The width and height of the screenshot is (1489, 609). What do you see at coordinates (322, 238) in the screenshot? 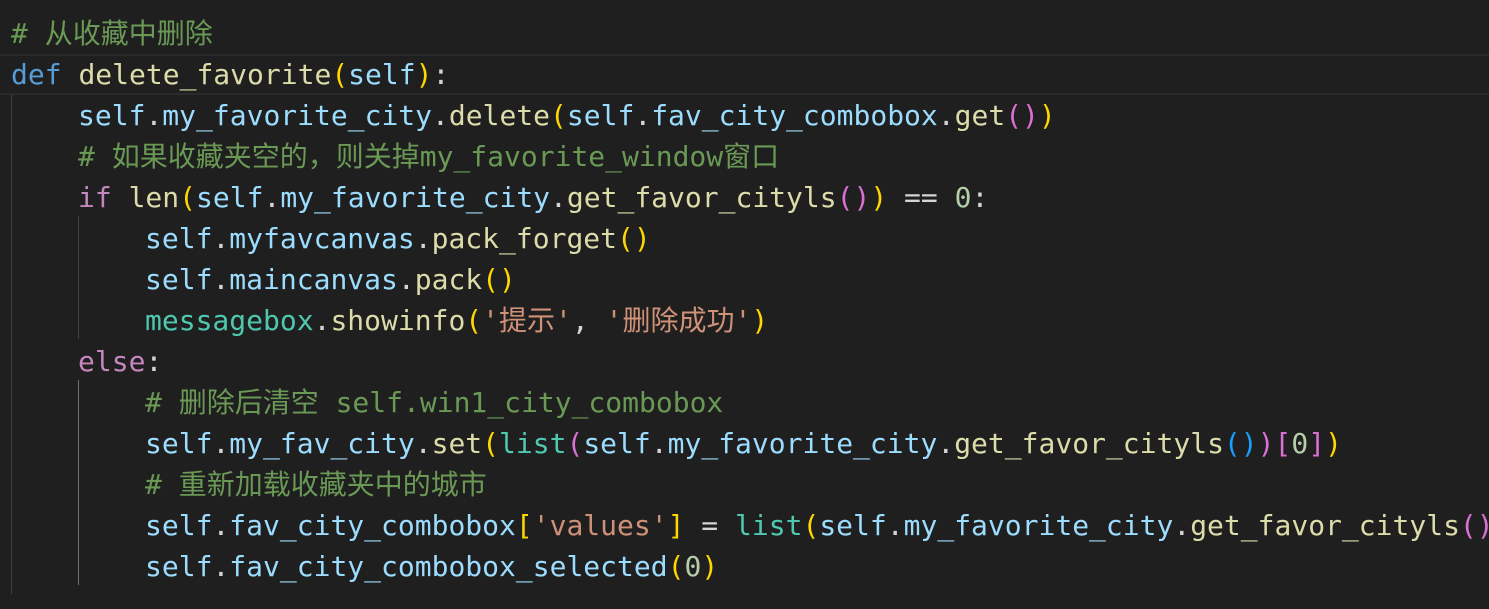
I see `code-token: myfavcanvas` at bounding box center [322, 238].